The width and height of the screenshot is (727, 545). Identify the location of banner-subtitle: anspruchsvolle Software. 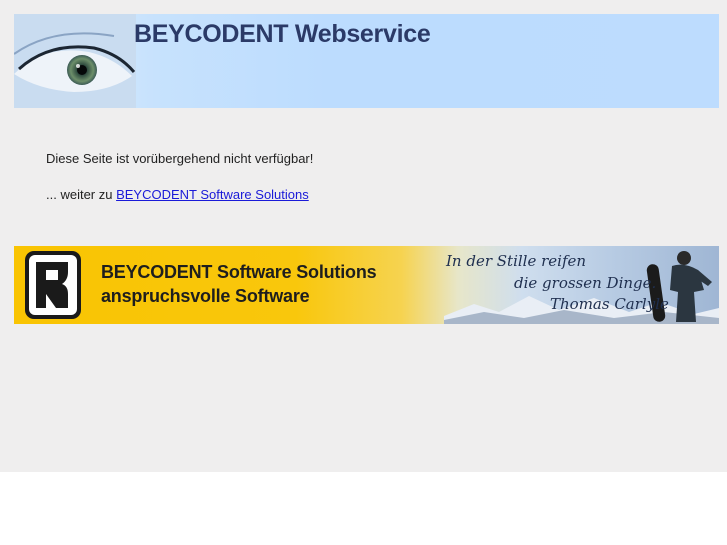
(205, 296).